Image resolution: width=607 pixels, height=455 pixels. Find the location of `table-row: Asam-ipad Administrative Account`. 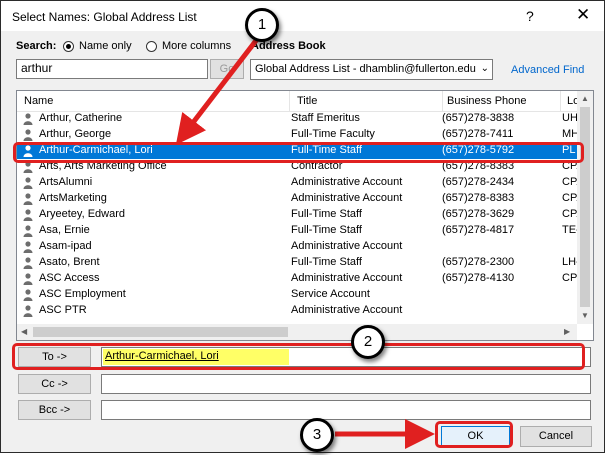

table-row: Asam-ipad Administrative Account is located at coordinates (297, 247).